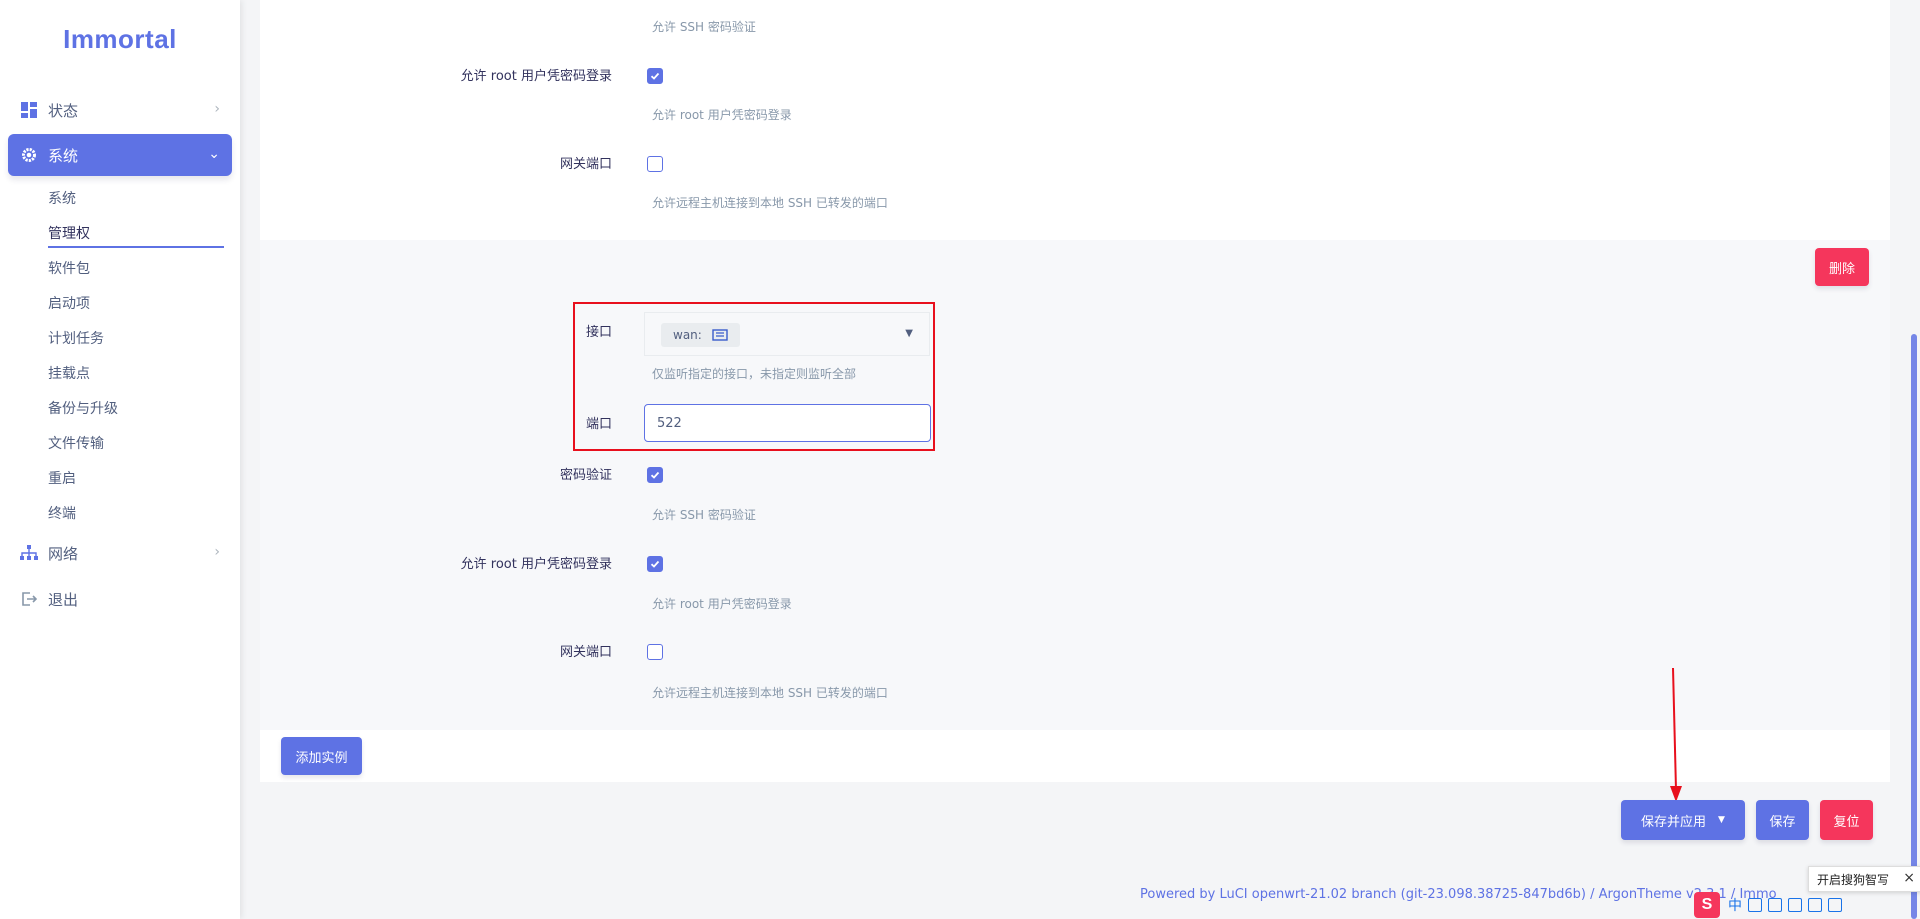 This screenshot has height=919, width=1920. What do you see at coordinates (69, 303) in the screenshot?
I see `sub-item-startup: 启动项` at bounding box center [69, 303].